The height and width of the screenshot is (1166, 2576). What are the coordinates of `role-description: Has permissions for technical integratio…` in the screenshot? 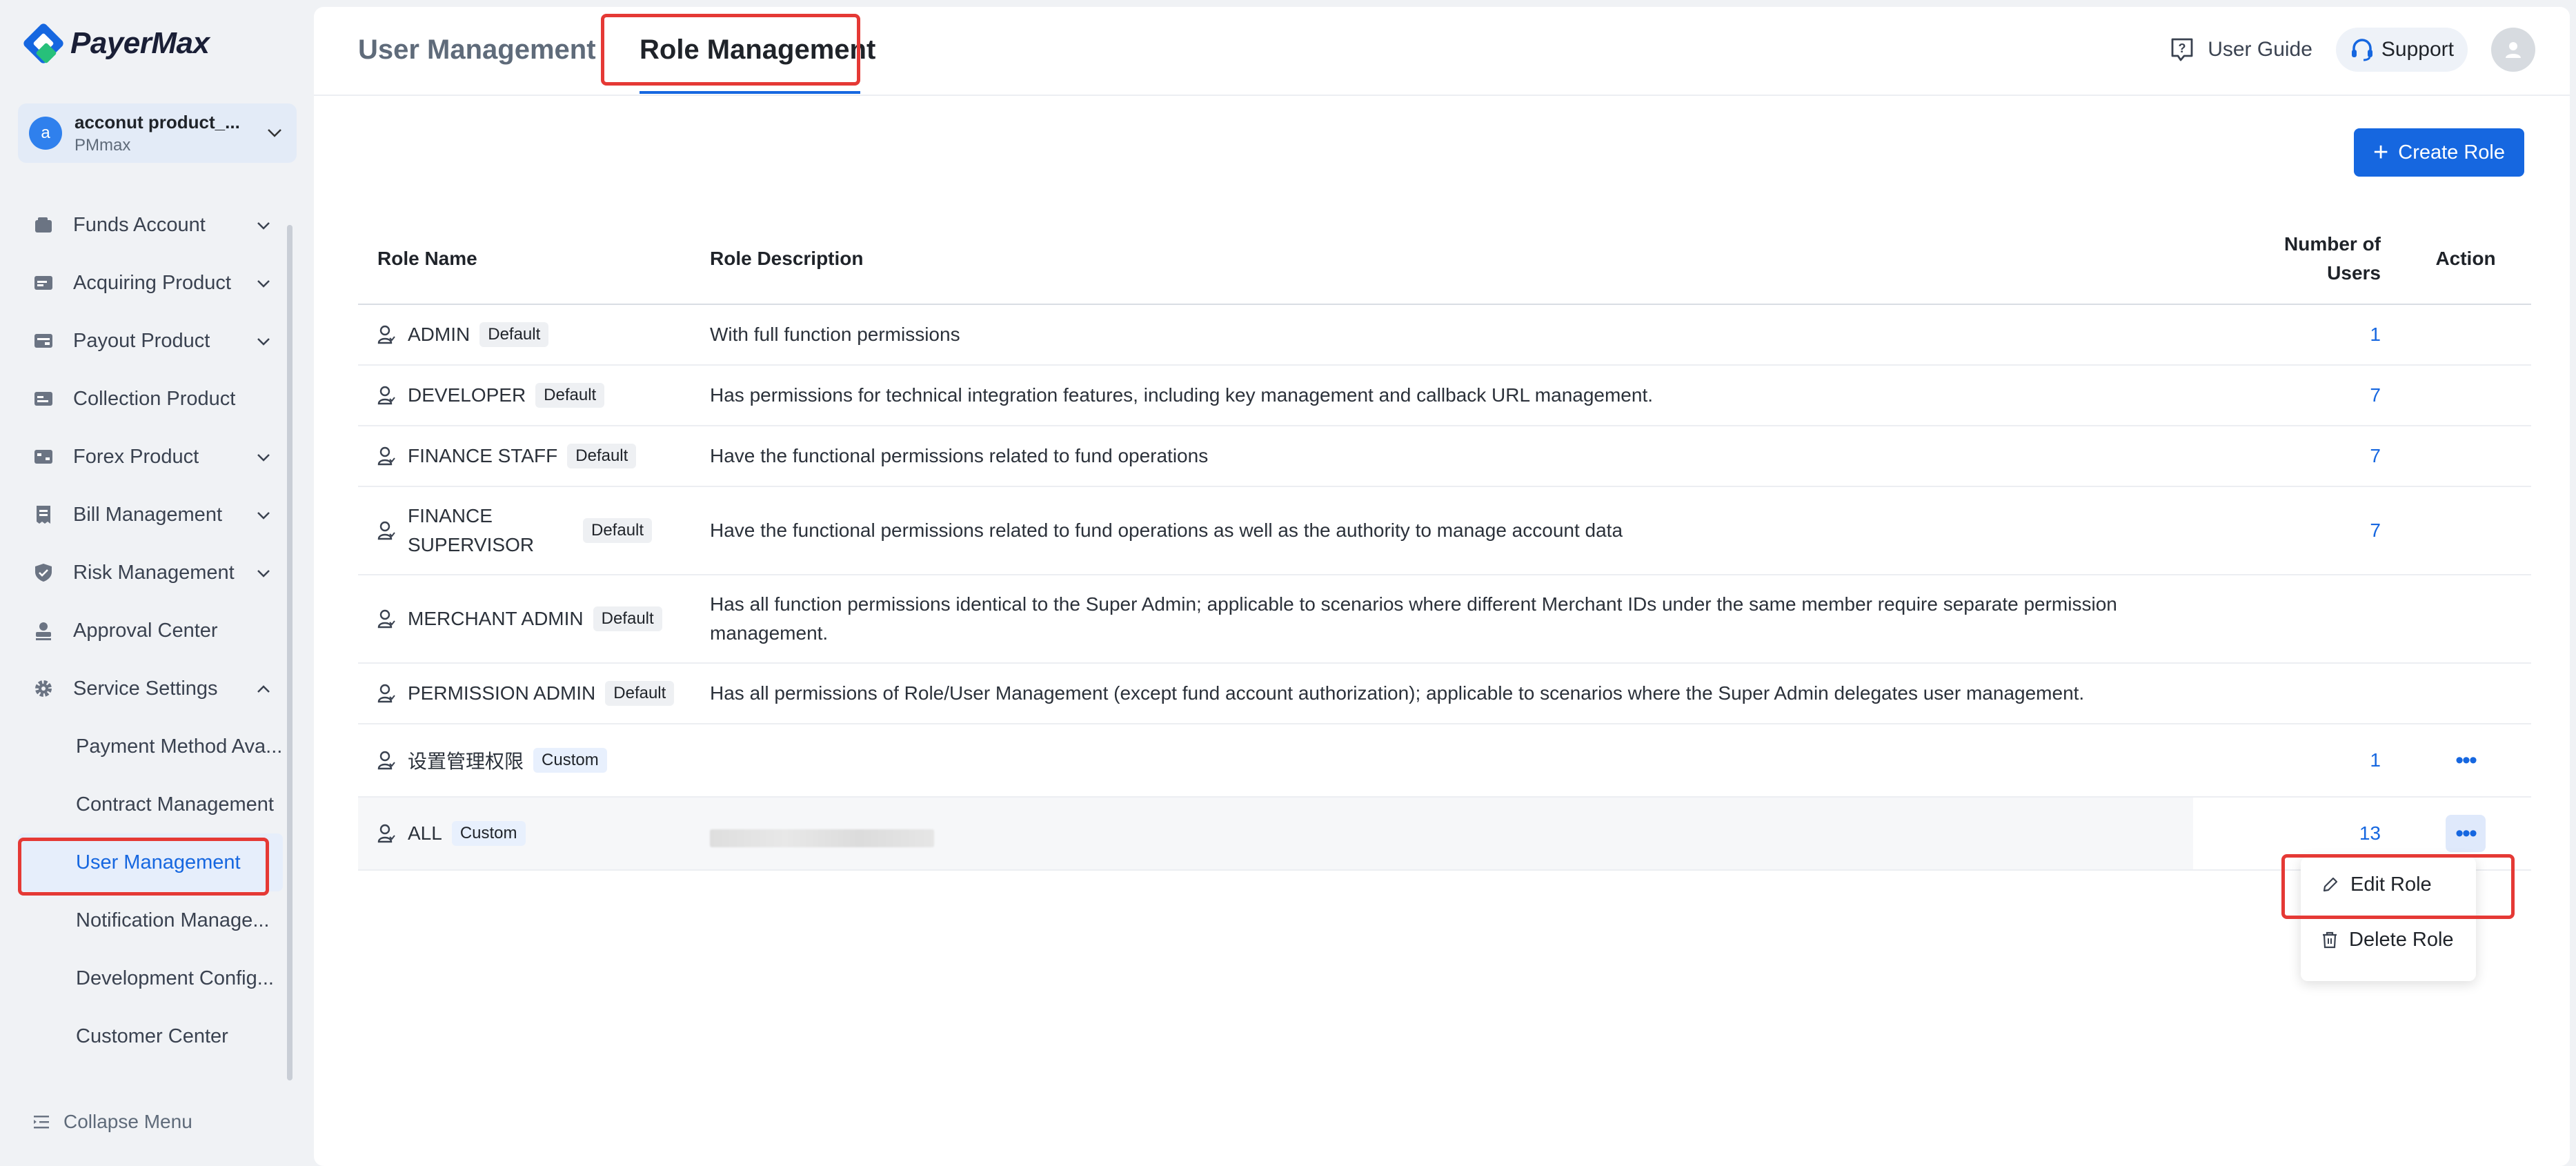 It's located at (1182, 395).